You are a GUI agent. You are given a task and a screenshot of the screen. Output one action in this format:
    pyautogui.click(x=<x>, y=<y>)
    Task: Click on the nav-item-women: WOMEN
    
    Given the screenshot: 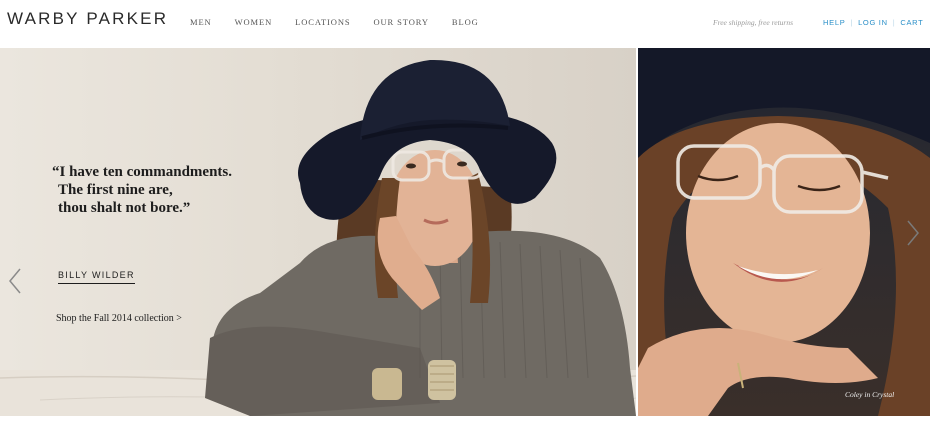 What is the action you would take?
    pyautogui.click(x=254, y=22)
    